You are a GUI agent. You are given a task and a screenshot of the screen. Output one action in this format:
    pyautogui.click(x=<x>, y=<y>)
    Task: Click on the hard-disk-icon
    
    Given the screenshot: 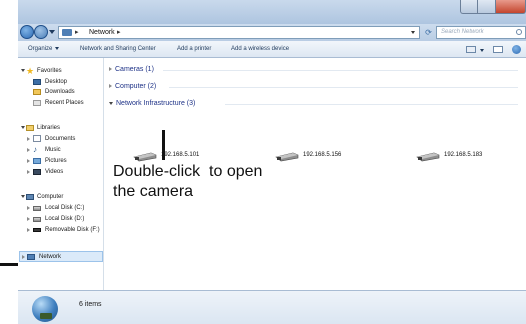 What is the action you would take?
    pyautogui.click(x=37, y=208)
    